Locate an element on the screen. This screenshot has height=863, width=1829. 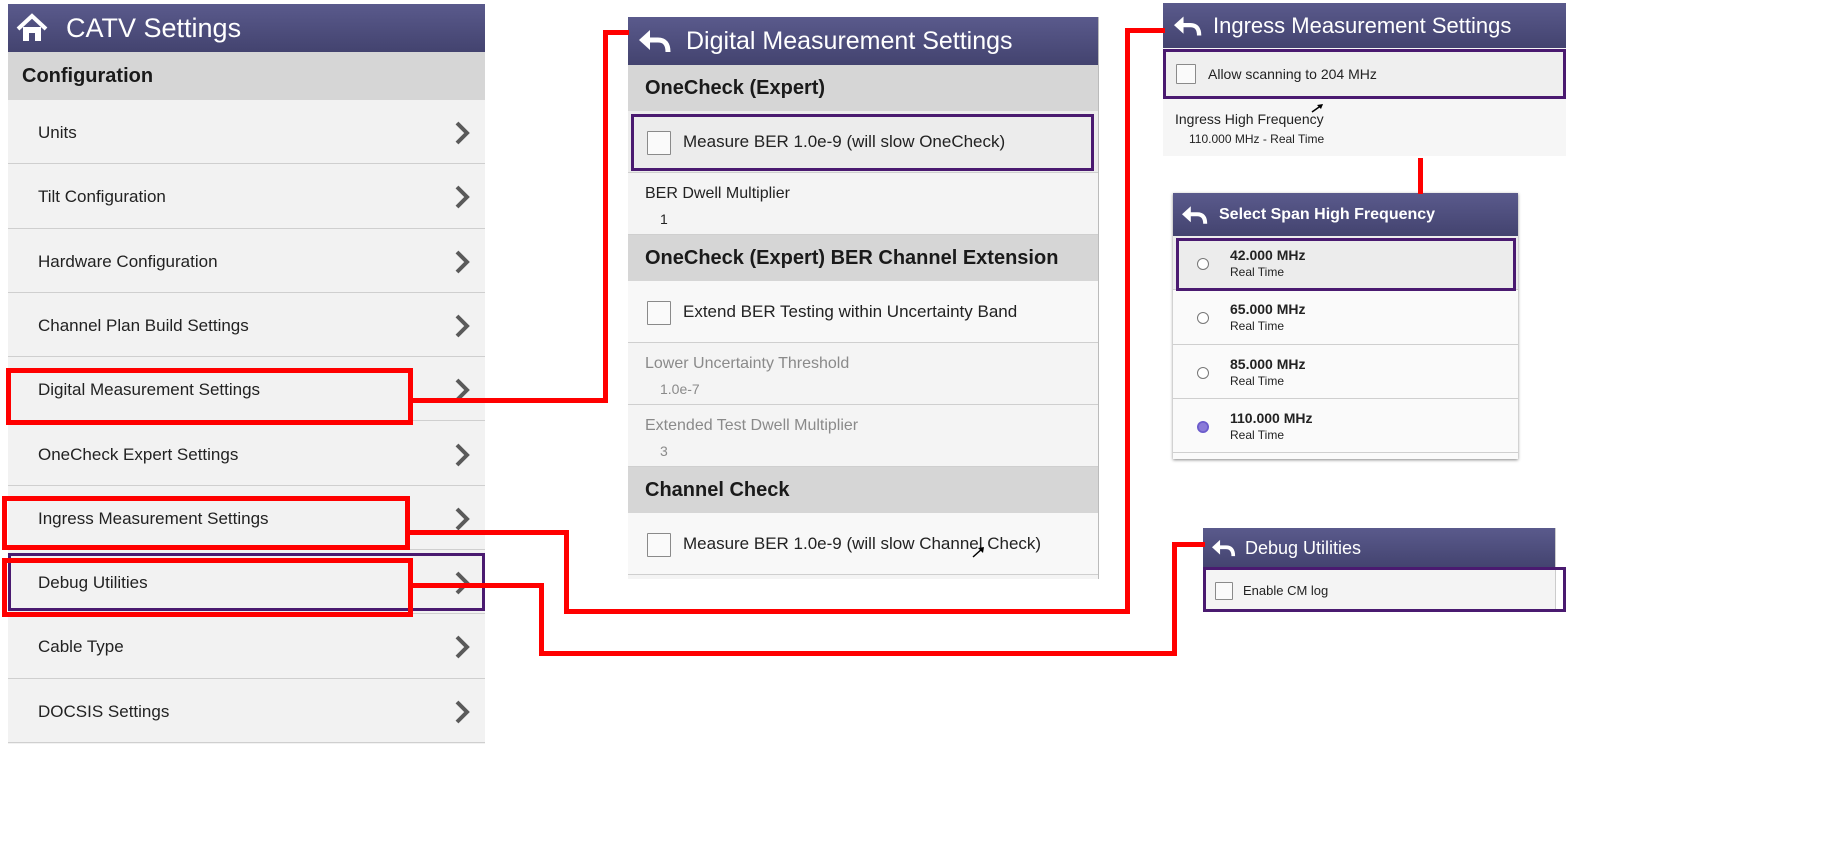
settings-item: Cable Type is located at coordinates (246, 646).